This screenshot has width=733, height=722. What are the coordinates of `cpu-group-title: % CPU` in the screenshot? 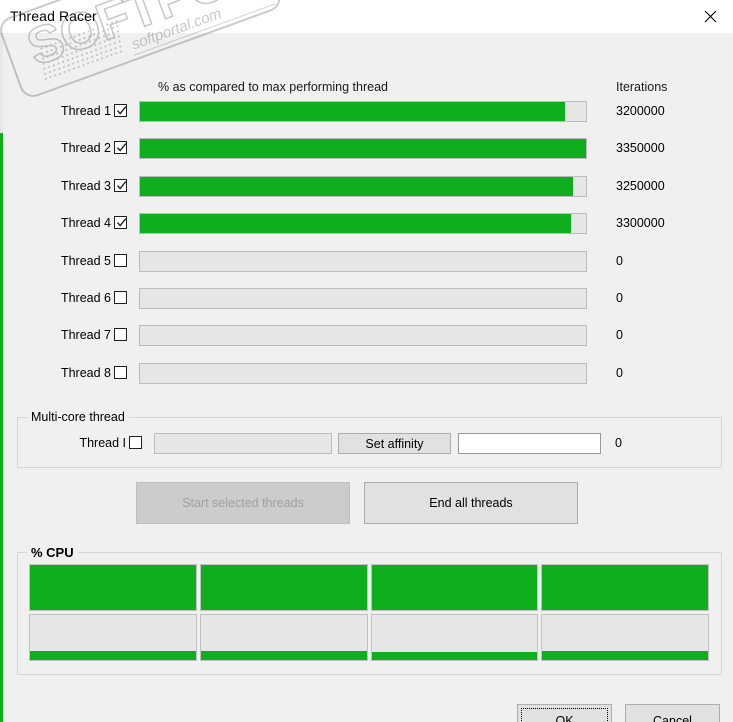 It's located at (52, 552).